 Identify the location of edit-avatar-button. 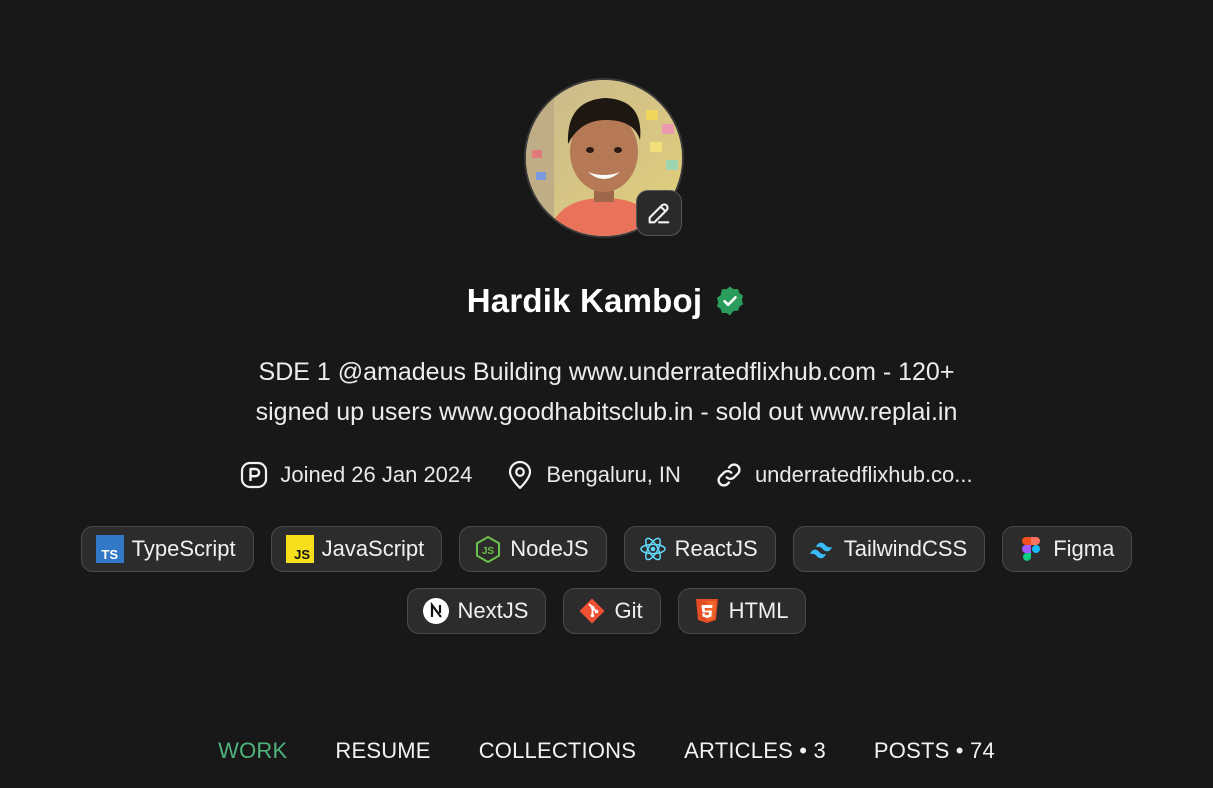
(659, 213).